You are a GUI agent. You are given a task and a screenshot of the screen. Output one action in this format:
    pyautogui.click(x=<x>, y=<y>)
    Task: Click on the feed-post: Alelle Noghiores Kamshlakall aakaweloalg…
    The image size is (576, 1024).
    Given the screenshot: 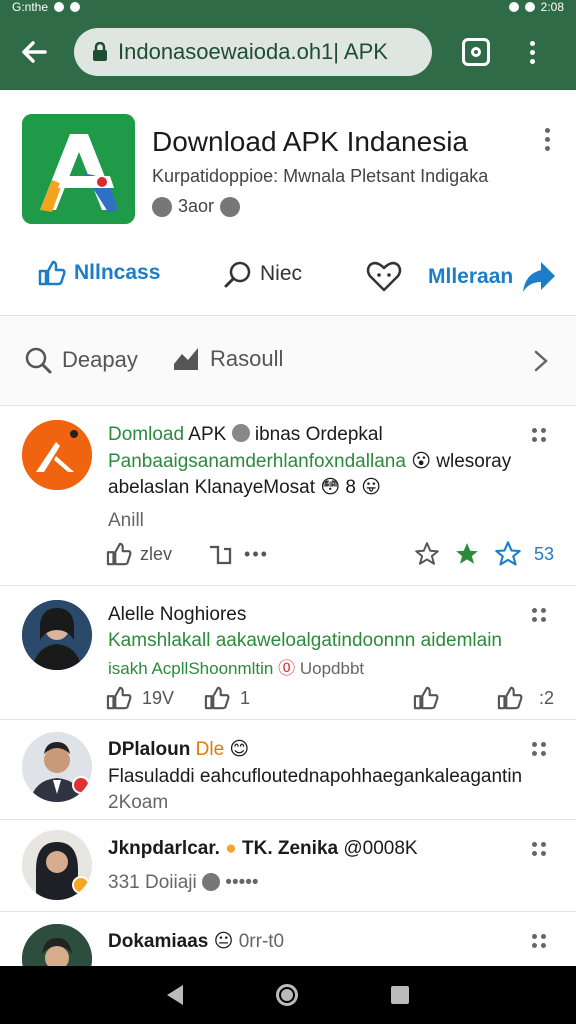 What is the action you would take?
    pyautogui.click(x=288, y=653)
    